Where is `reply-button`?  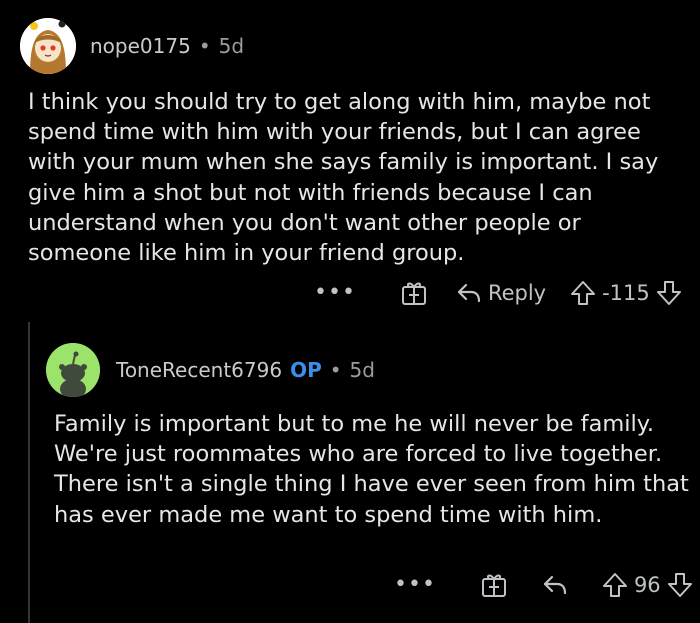 reply-button is located at coordinates (555, 585).